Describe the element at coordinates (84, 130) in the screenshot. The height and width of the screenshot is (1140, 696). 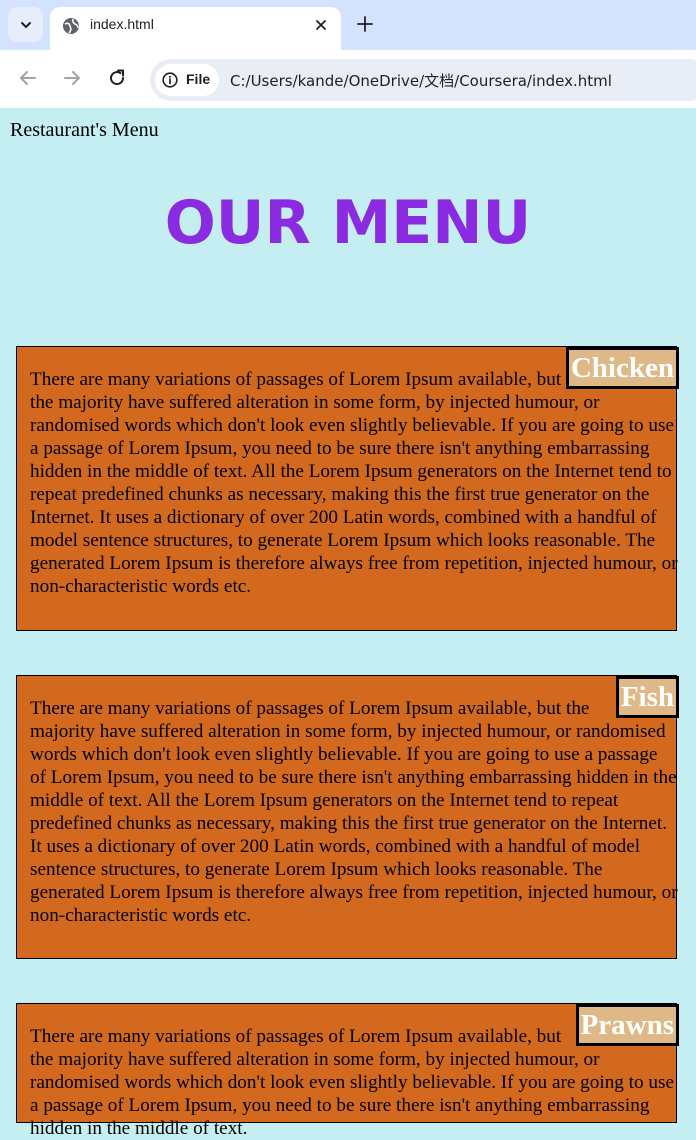
I see `page-title: Restaurant's Menu` at that location.